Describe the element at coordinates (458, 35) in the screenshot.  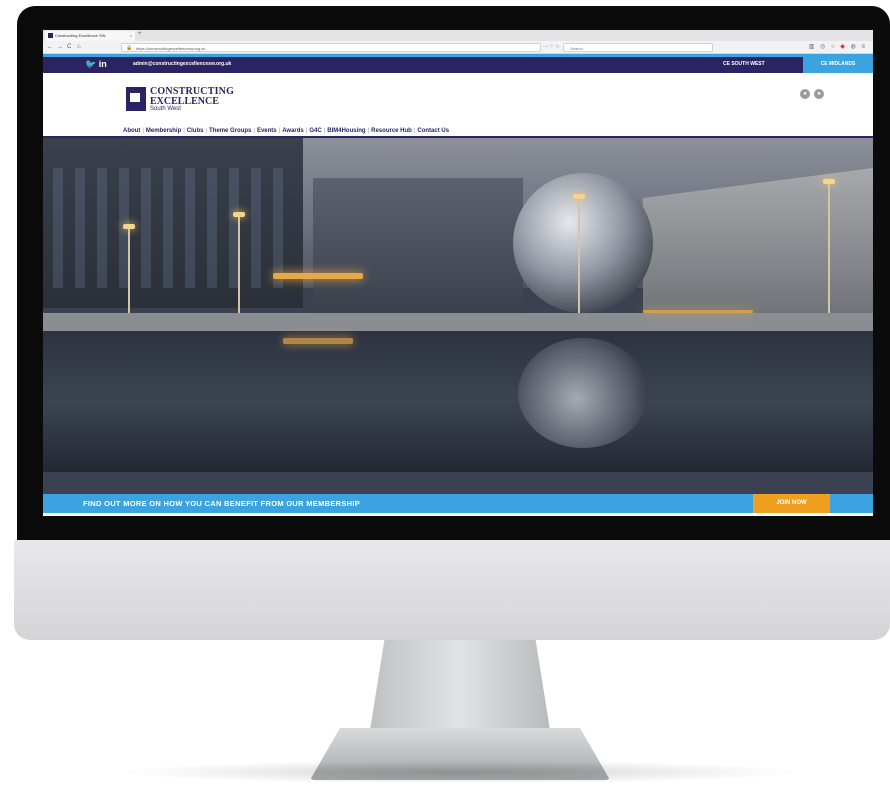
I see `browser-tab-strip: Constructing Excellence SW × +` at that location.